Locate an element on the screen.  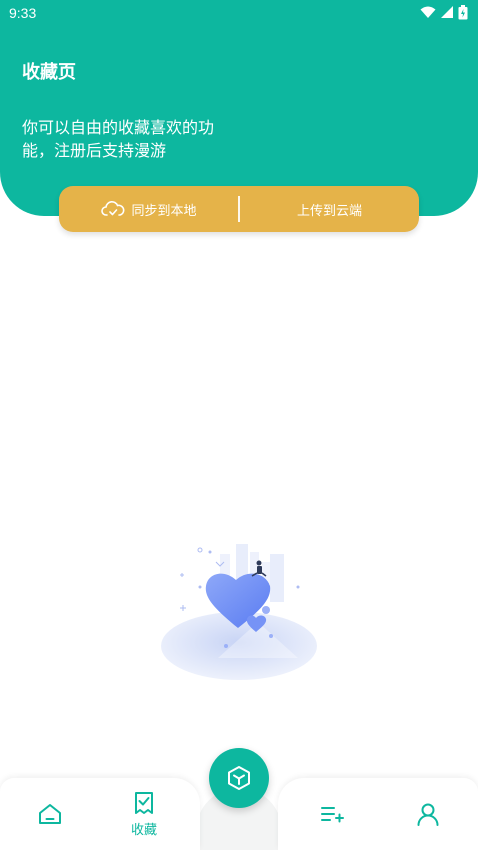
nav-item-home is located at coordinates (50, 814).